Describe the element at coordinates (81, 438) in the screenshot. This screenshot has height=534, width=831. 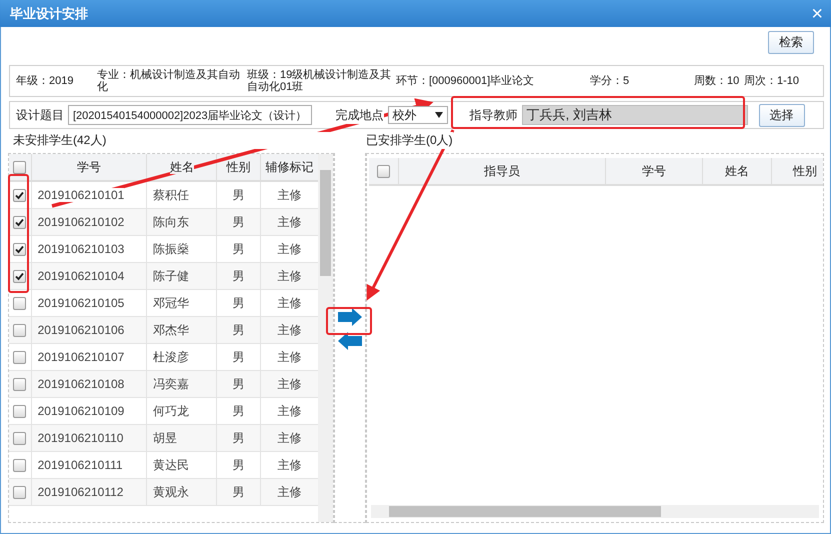
I see `table-cell: 2019106210110` at that location.